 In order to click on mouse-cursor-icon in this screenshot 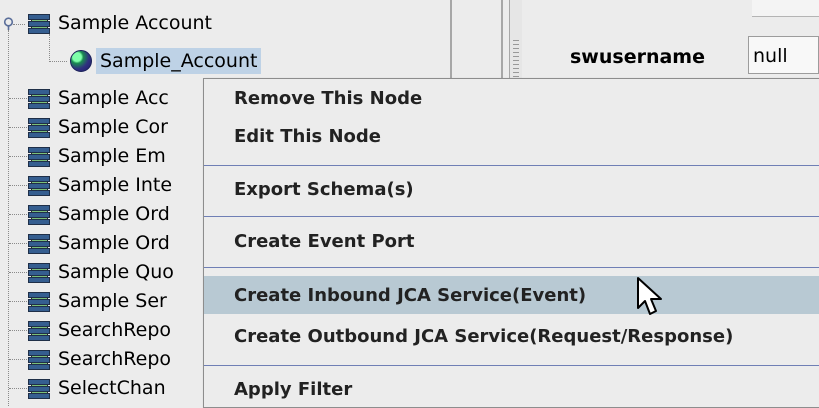, I will do `click(649, 296)`.